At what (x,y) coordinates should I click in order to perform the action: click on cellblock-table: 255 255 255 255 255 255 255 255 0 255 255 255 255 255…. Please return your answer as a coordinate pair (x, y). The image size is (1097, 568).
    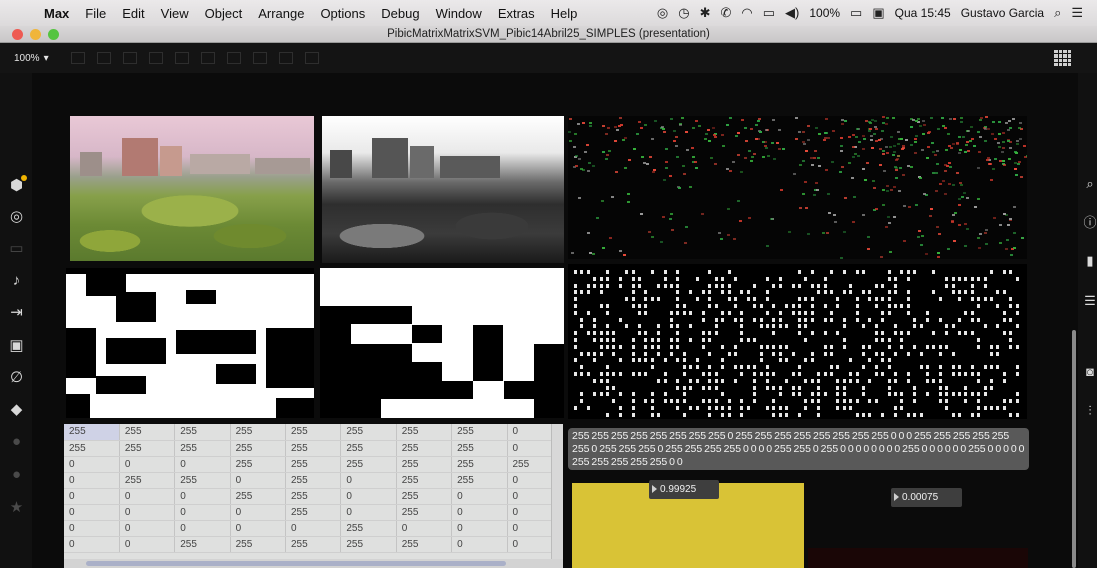
    Looking at the image, I should click on (313, 496).